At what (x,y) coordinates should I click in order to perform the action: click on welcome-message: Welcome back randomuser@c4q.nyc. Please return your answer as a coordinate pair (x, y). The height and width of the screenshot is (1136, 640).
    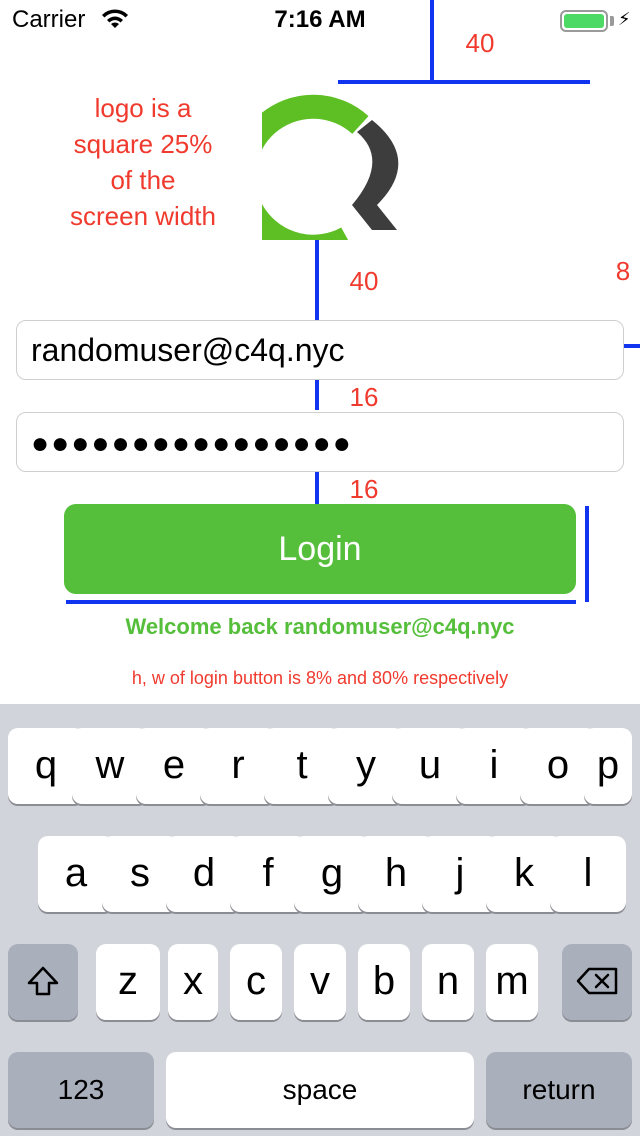
    Looking at the image, I should click on (320, 626).